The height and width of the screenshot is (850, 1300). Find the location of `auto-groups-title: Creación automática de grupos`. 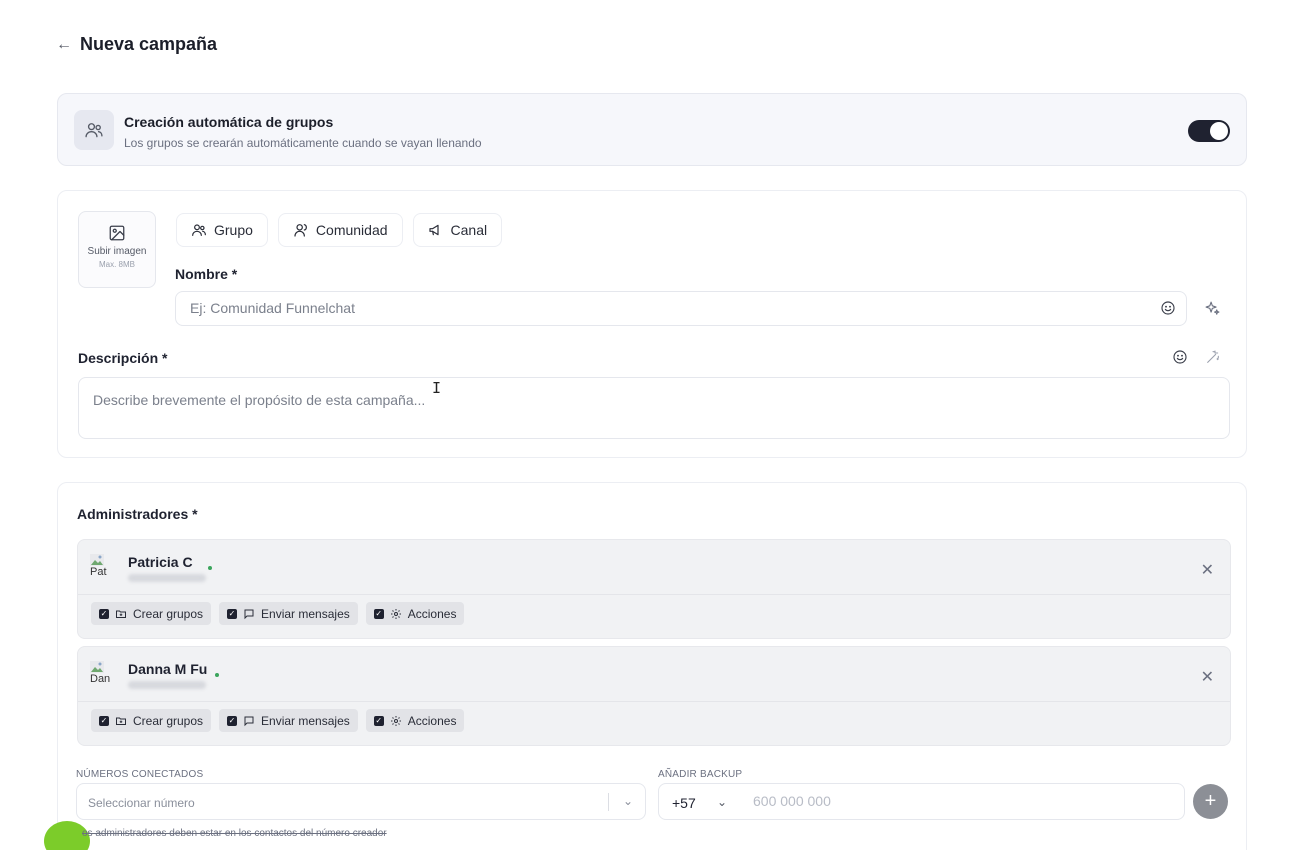

auto-groups-title: Creación automática de grupos is located at coordinates (229, 122).